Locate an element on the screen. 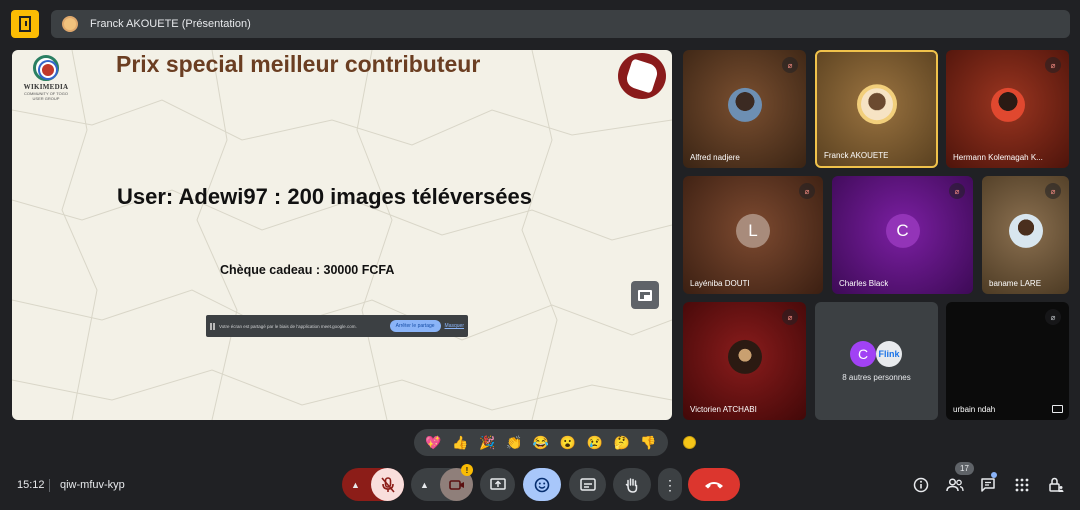 The image size is (1080, 510). unread-indicator is located at coordinates (994, 475).